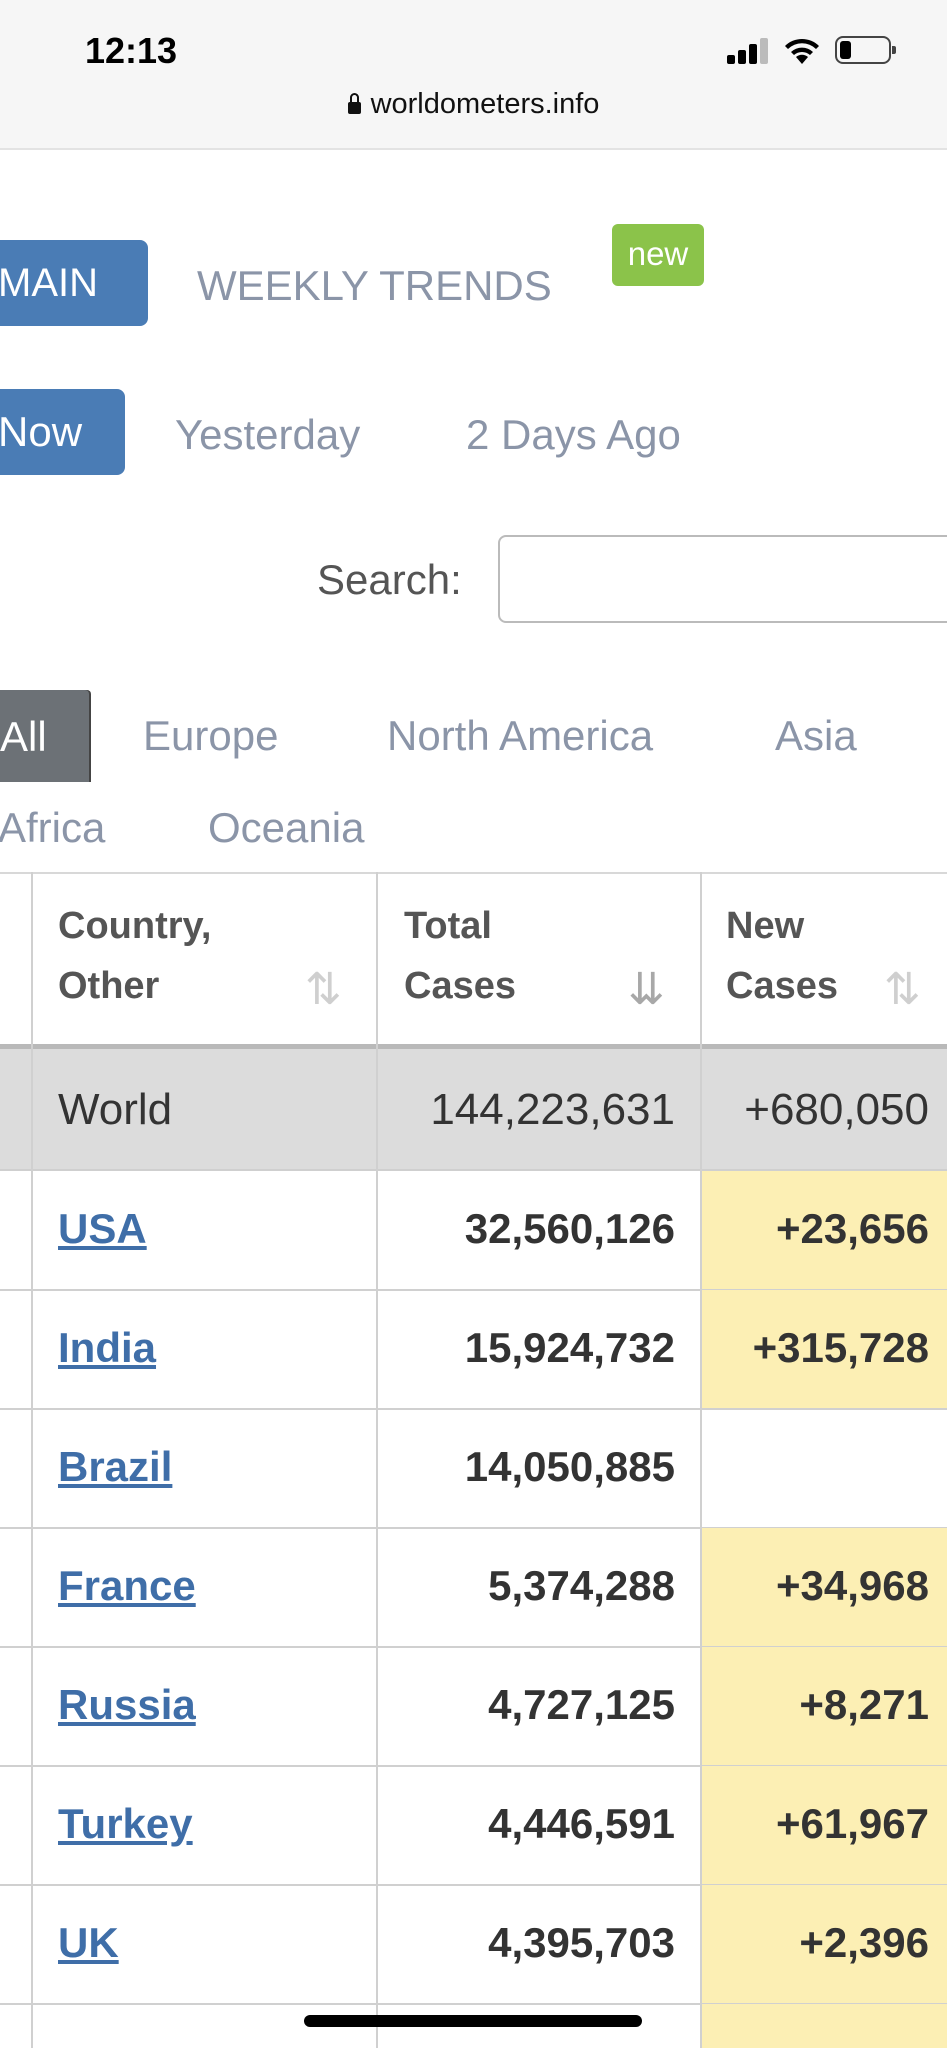  What do you see at coordinates (460, 956) in the screenshot?
I see `header-total-cases: Total Cases` at bounding box center [460, 956].